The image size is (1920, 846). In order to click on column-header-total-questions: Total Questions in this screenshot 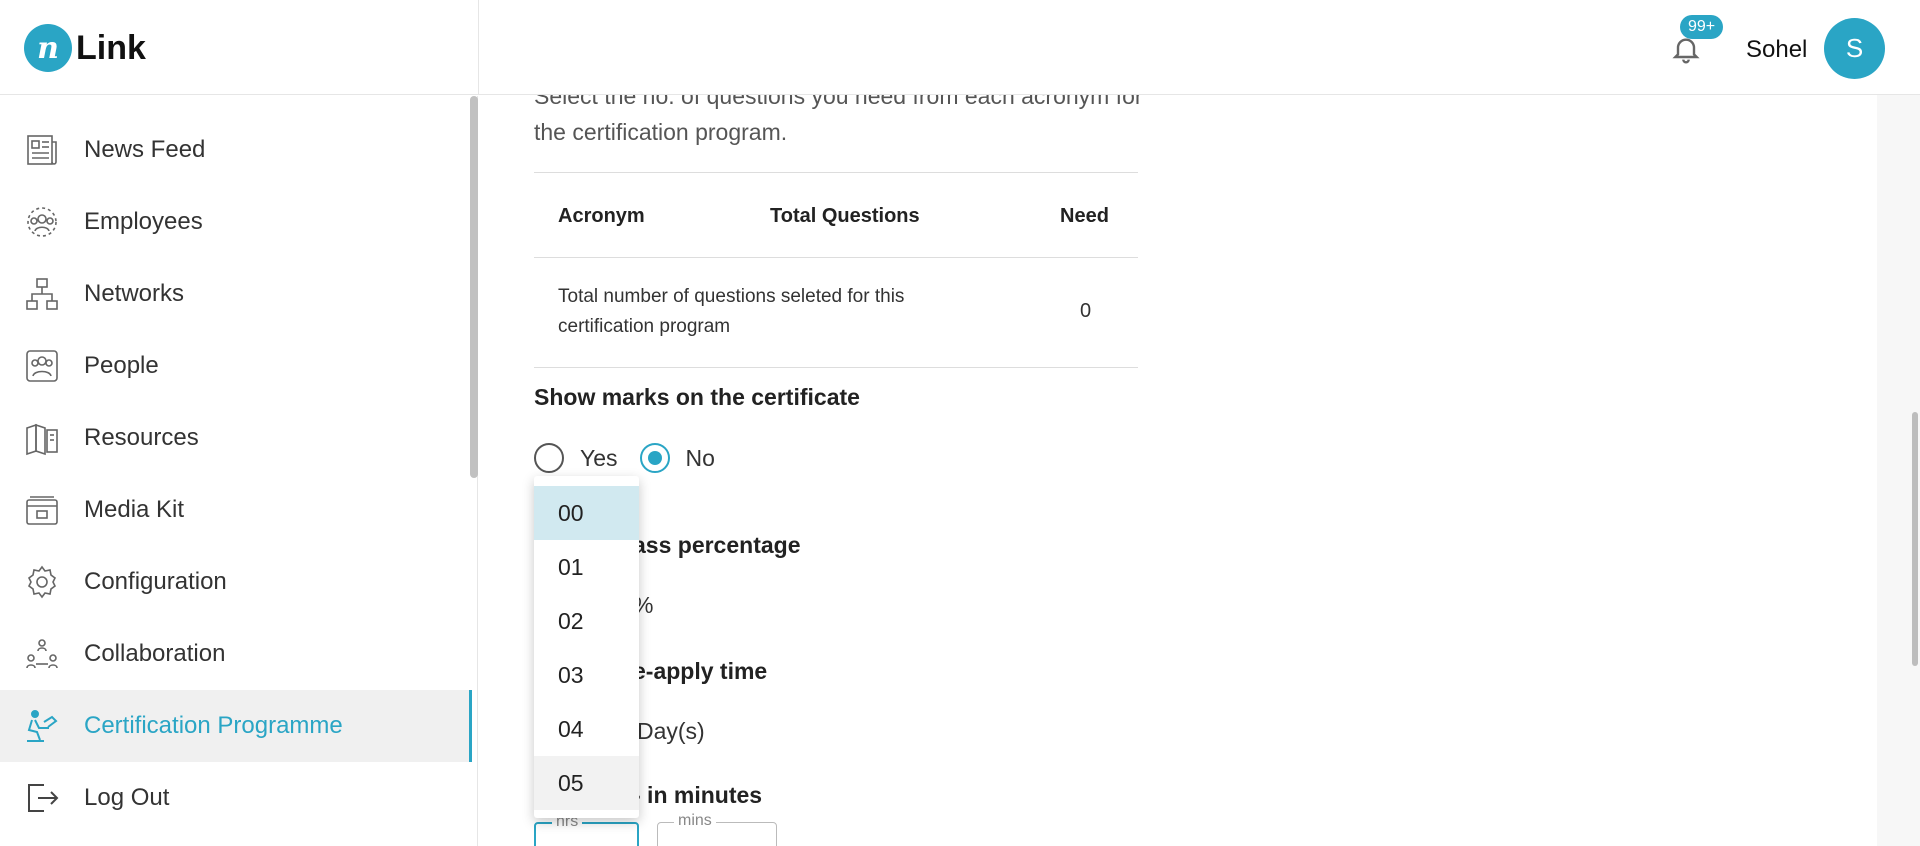, I will do `click(845, 216)`.